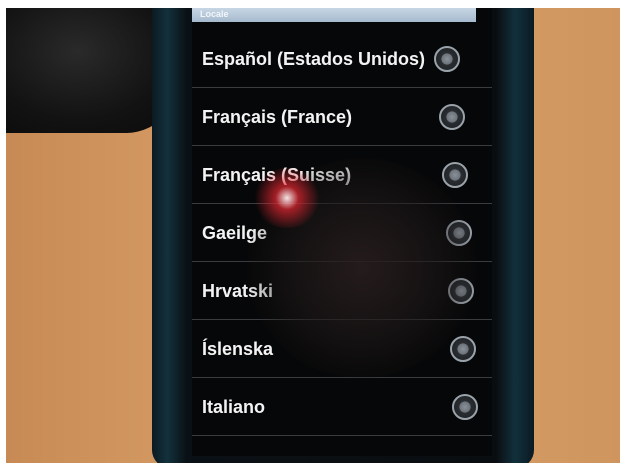 Image resolution: width=626 pixels, height=468 pixels. What do you see at coordinates (238, 349) in the screenshot?
I see `locale-item-label: Íslenska` at bounding box center [238, 349].